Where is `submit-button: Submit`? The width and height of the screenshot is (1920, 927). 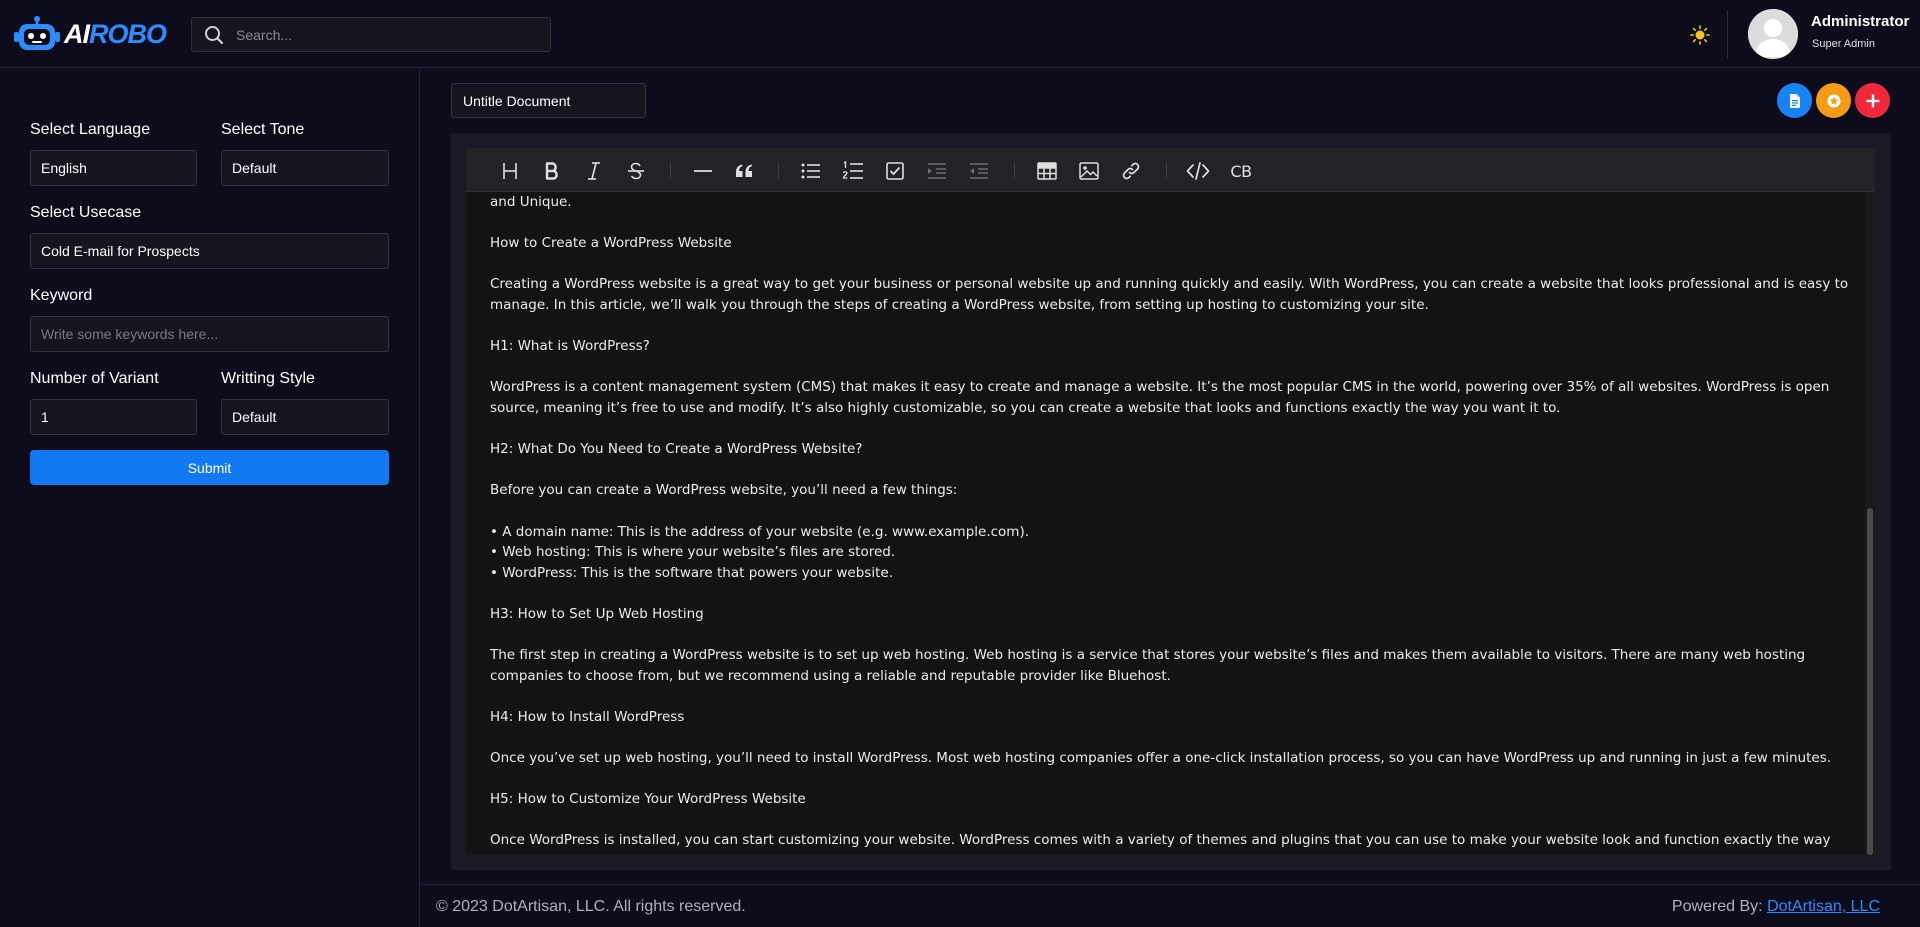 submit-button: Submit is located at coordinates (209, 467).